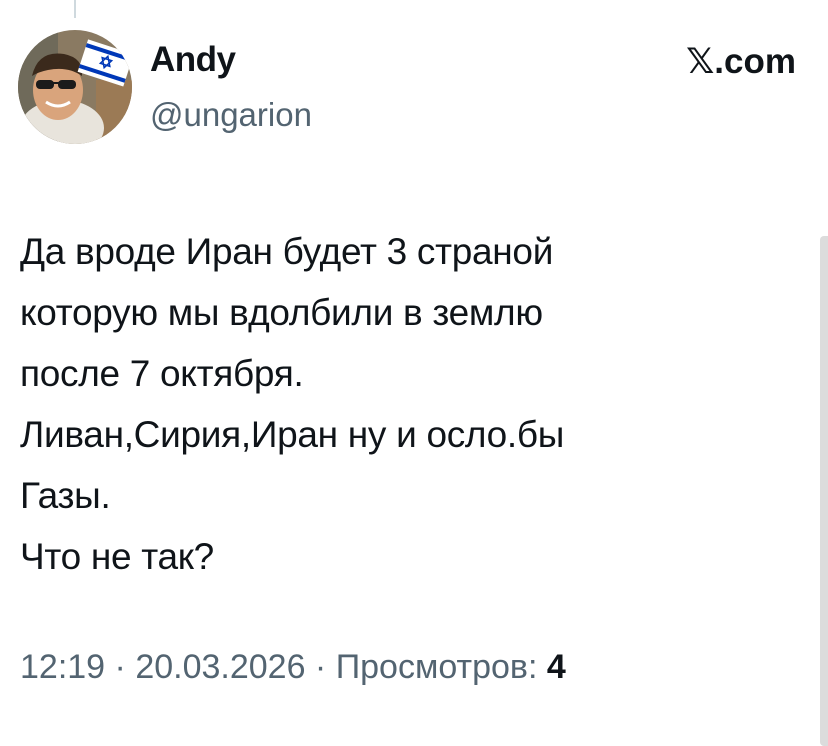  I want to click on author-display-name: Andy, so click(193, 60).